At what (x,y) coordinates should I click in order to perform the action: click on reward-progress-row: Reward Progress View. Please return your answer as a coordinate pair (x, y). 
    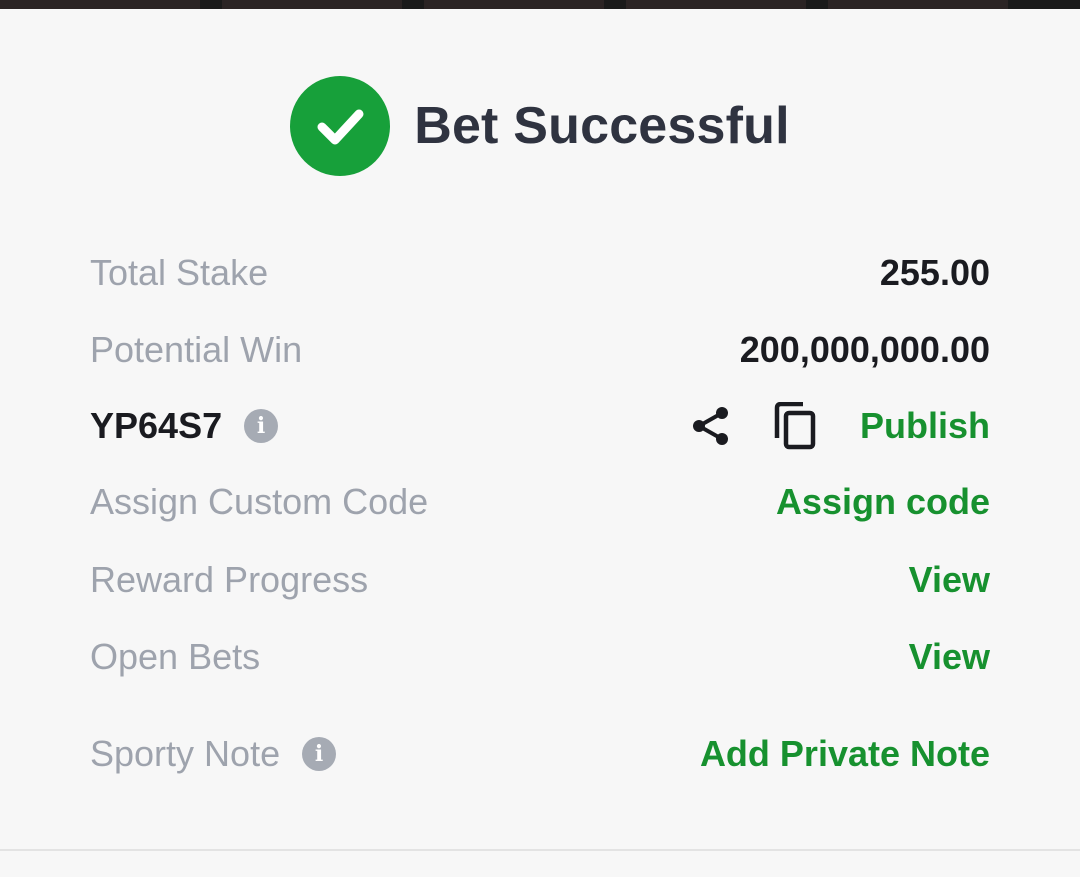
    Looking at the image, I should click on (540, 580).